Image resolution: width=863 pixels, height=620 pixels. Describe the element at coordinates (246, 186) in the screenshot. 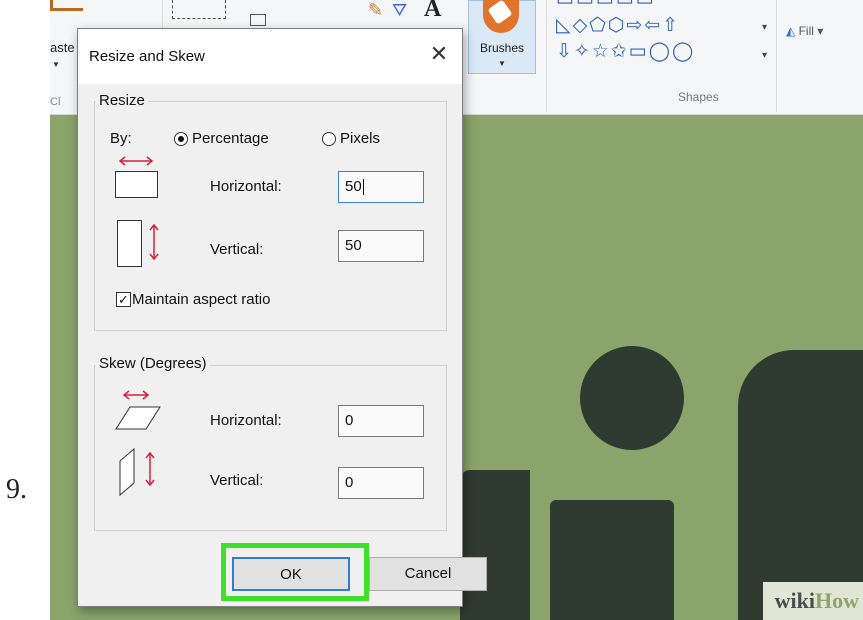

I see `resize-horizontal-label: Horizontal:` at that location.